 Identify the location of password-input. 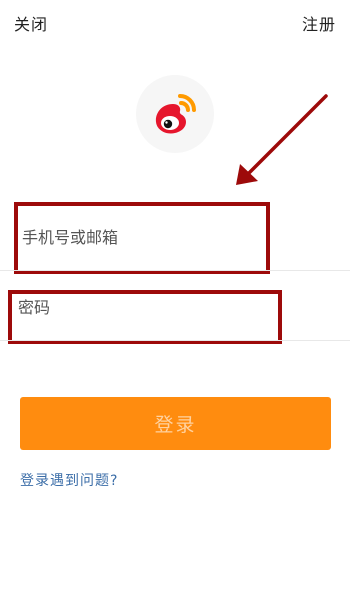
(143, 307).